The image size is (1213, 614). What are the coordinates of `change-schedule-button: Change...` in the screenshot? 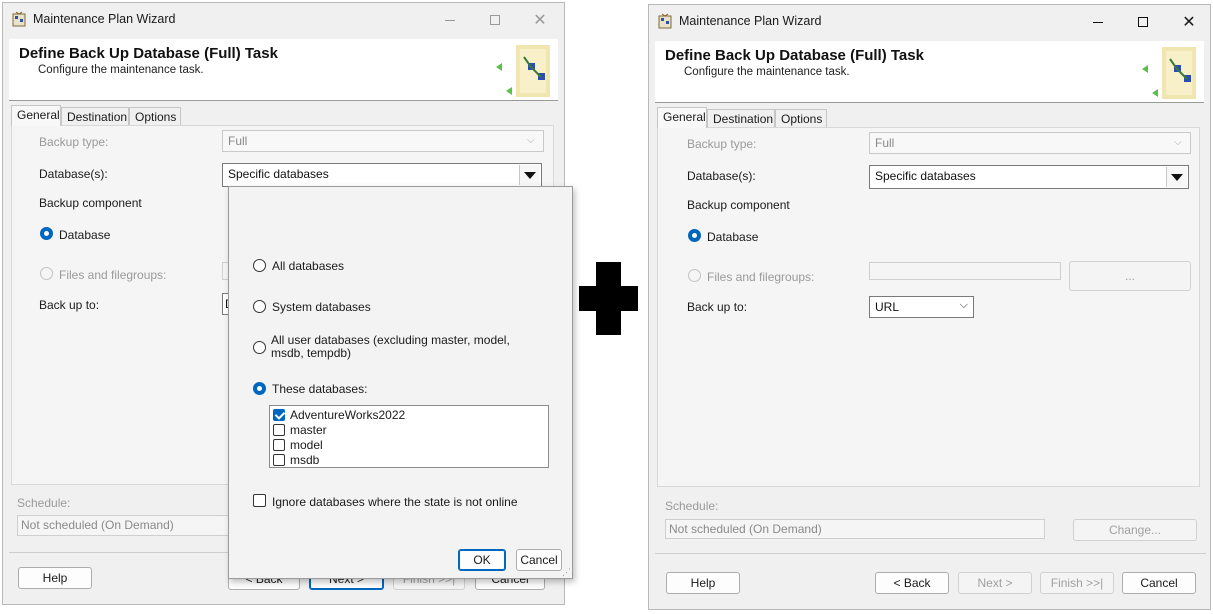 It's located at (1135, 530).